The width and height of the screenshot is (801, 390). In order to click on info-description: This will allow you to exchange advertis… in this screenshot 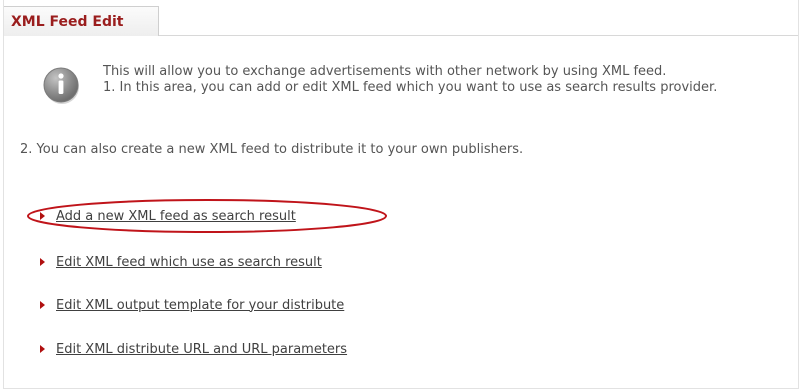, I will do `click(439, 80)`.